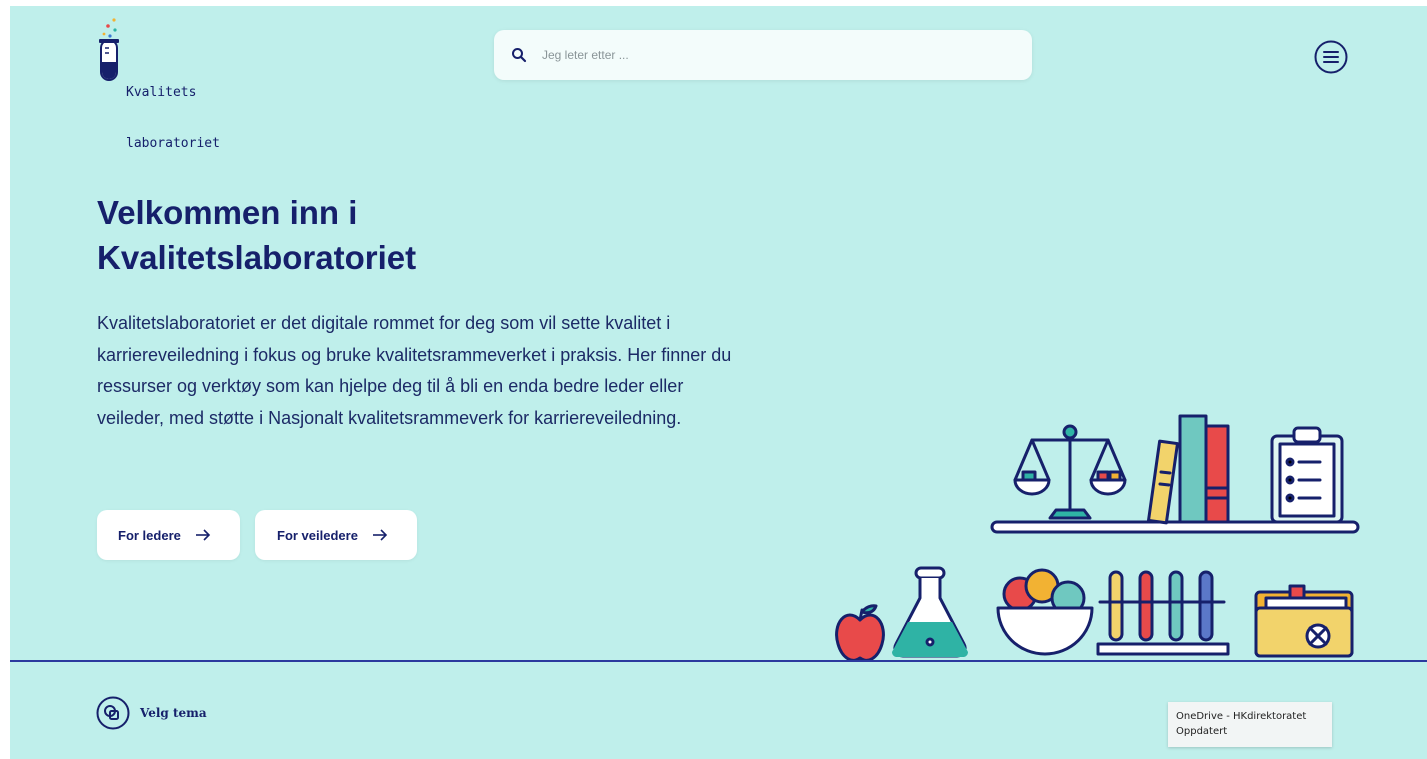  What do you see at coordinates (1097, 538) in the screenshot?
I see `laboratory-illustration` at bounding box center [1097, 538].